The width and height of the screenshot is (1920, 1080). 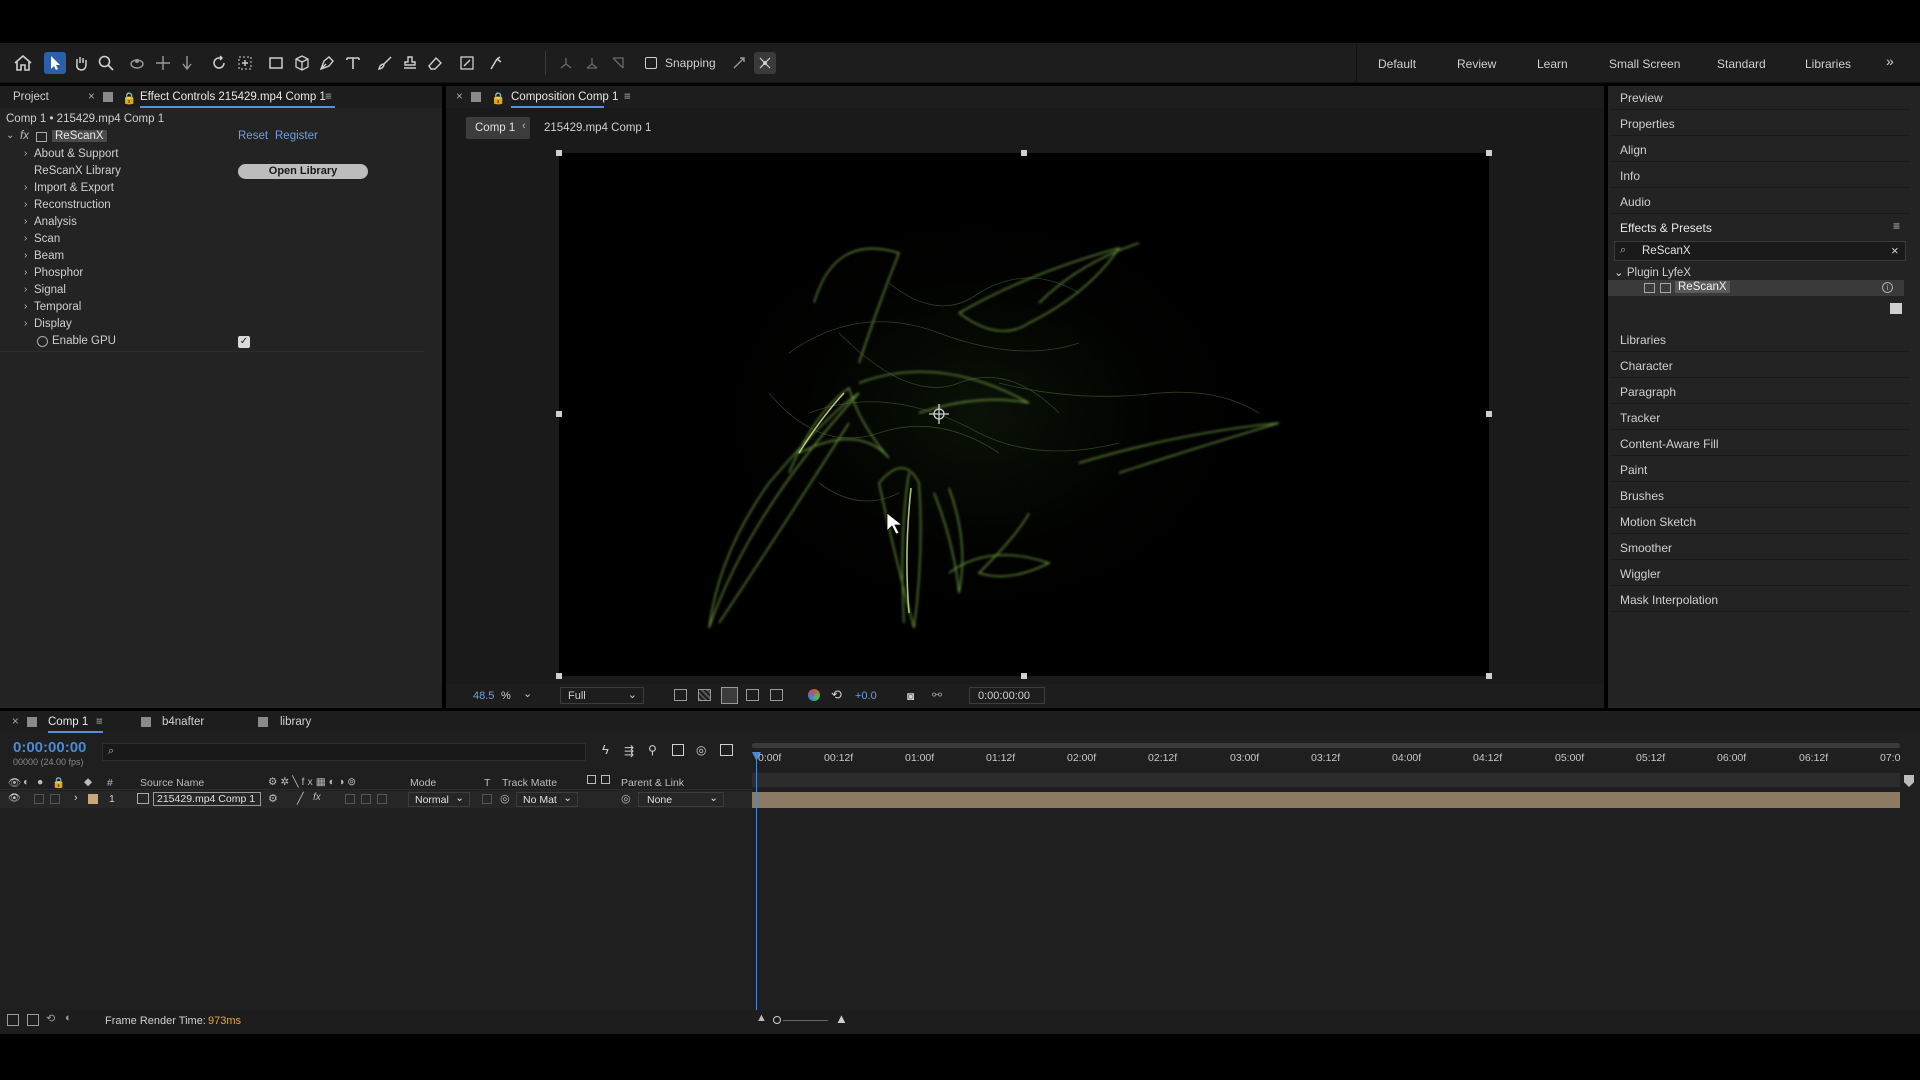 I want to click on panel-align: Align, so click(x=1760, y=149).